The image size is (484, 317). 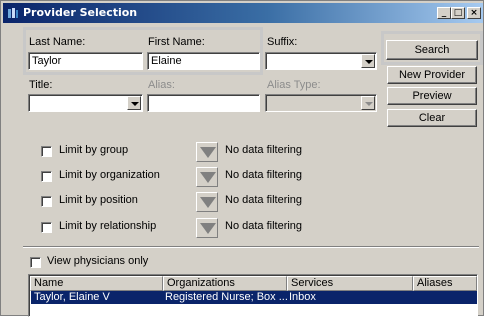 What do you see at coordinates (264, 200) in the screenshot?
I see `position-filter-status: No data filtering` at bounding box center [264, 200].